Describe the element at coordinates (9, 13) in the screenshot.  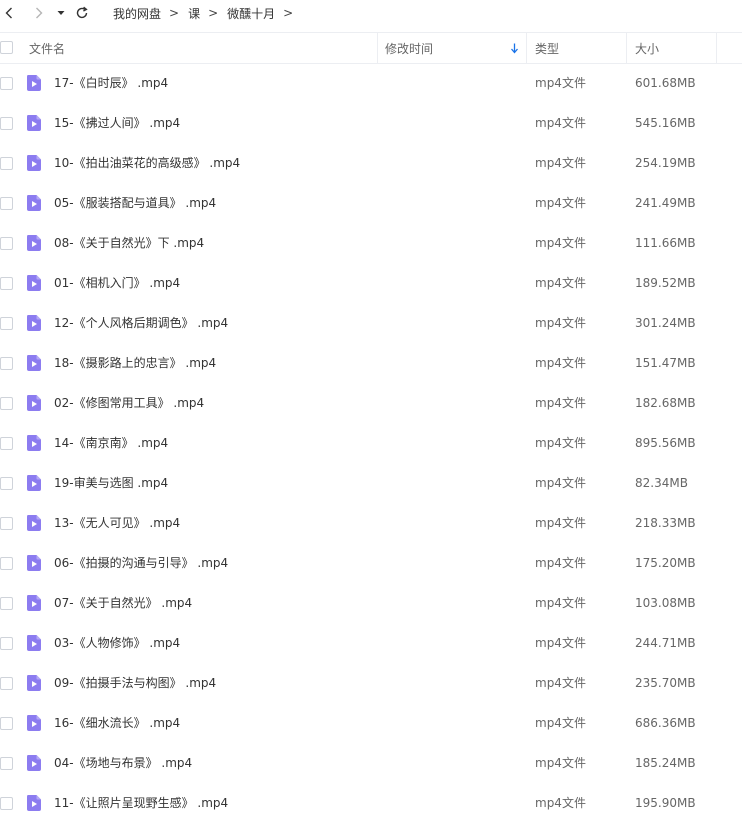
I see `back-button` at that location.